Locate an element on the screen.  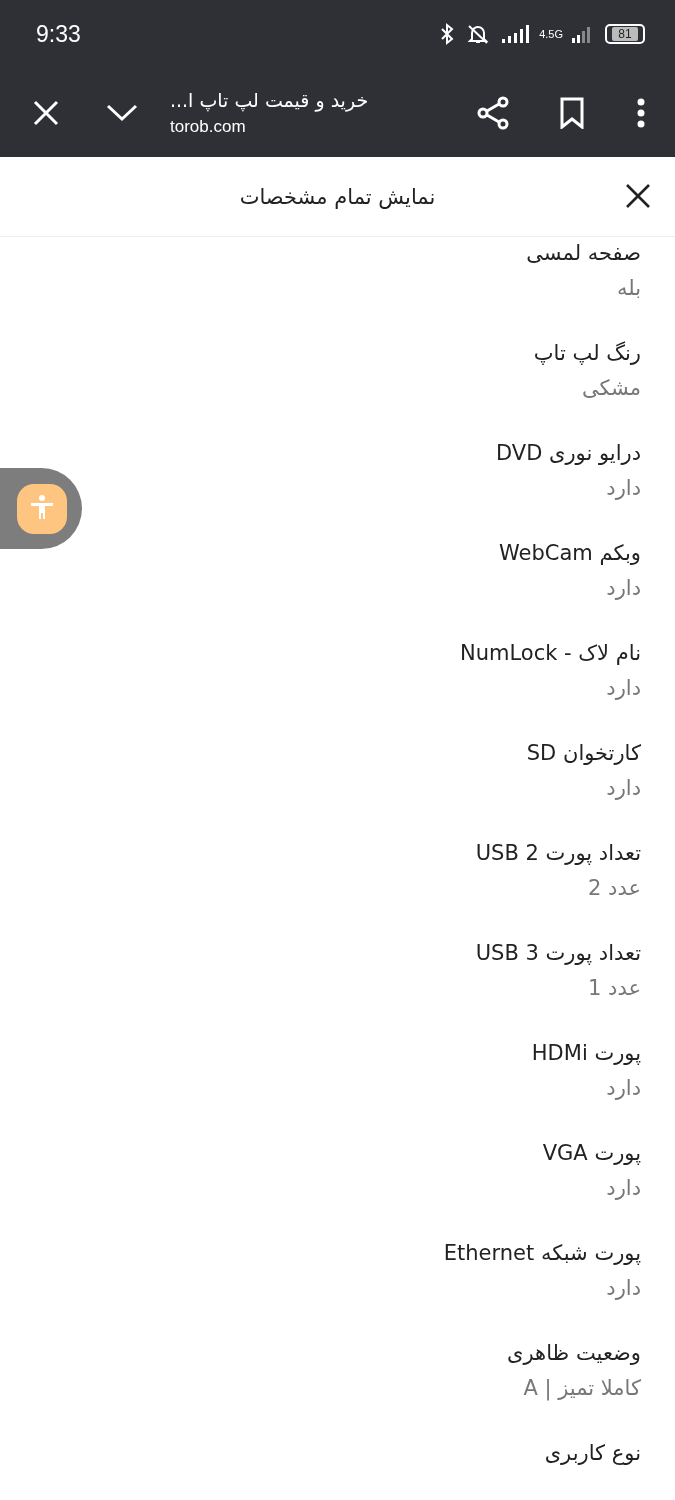
bluetooth-icon is located at coordinates (447, 34).